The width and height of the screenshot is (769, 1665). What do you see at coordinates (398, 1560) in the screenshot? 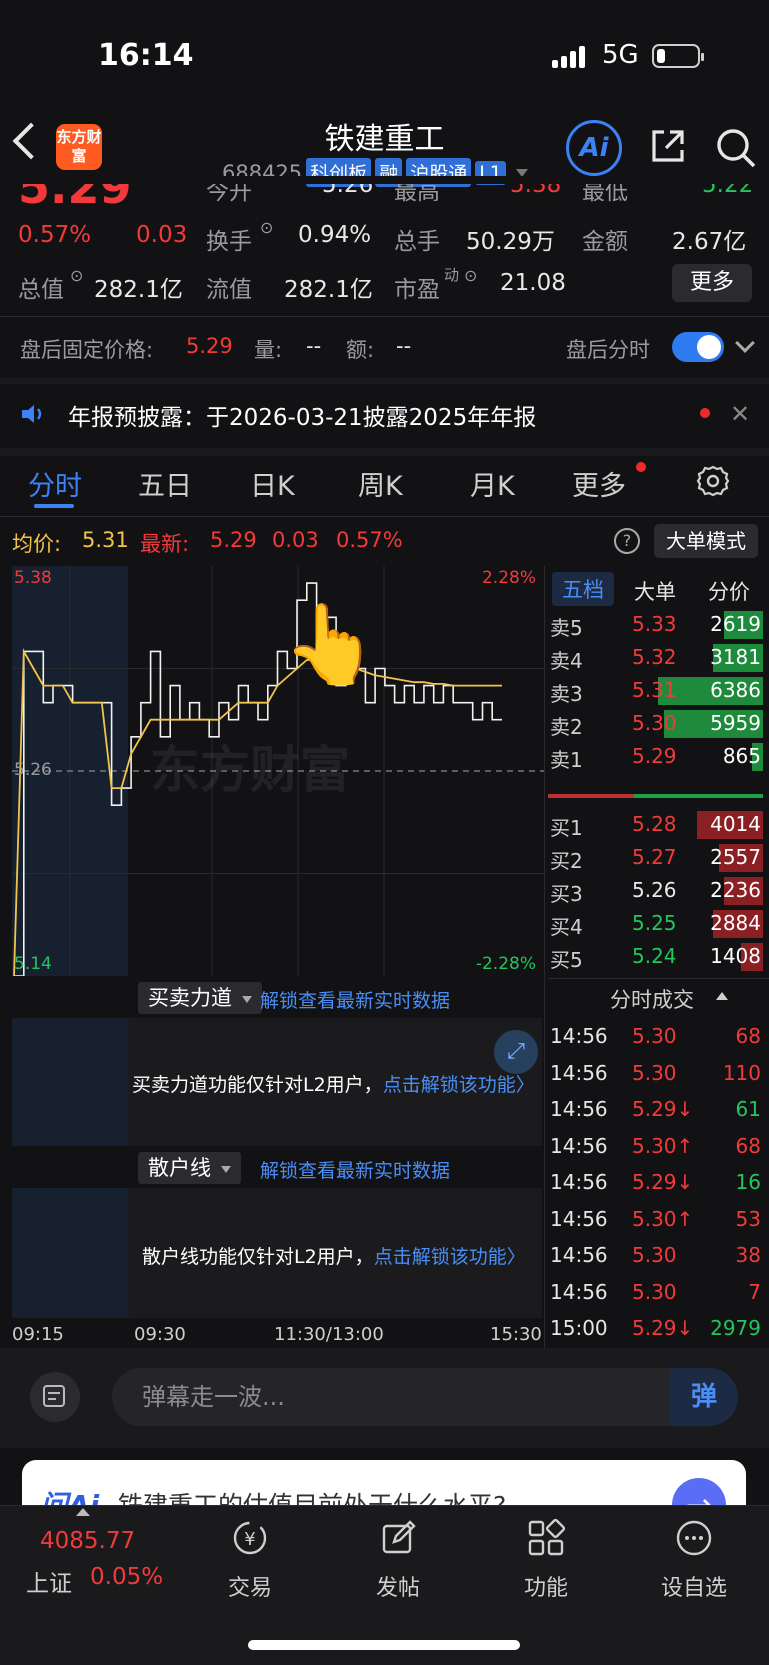
I see `nav-post: 发帖` at bounding box center [398, 1560].